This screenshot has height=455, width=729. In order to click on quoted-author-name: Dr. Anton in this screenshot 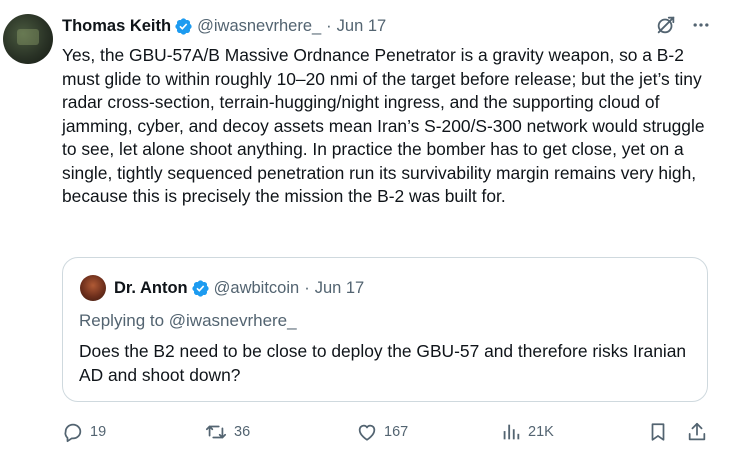, I will do `click(151, 287)`.